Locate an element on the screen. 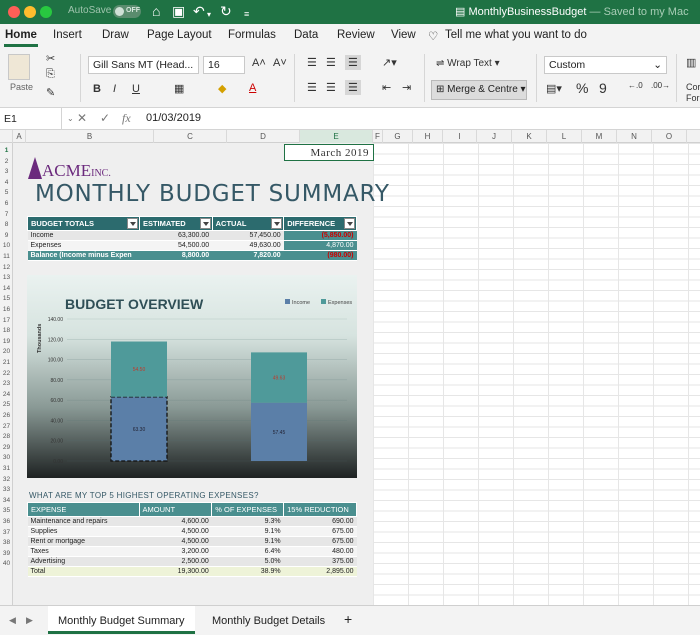 This screenshot has width=700, height=635. column-header-k: K is located at coordinates (529, 136).